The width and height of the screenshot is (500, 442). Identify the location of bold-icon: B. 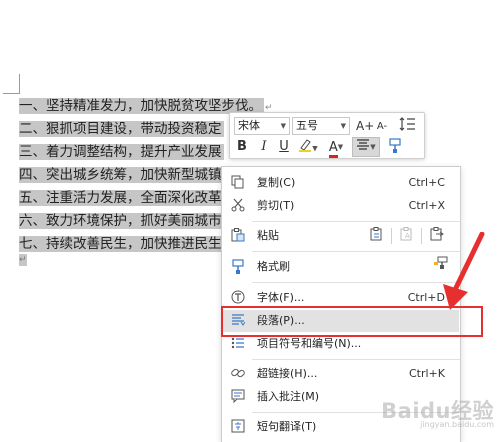
(242, 146).